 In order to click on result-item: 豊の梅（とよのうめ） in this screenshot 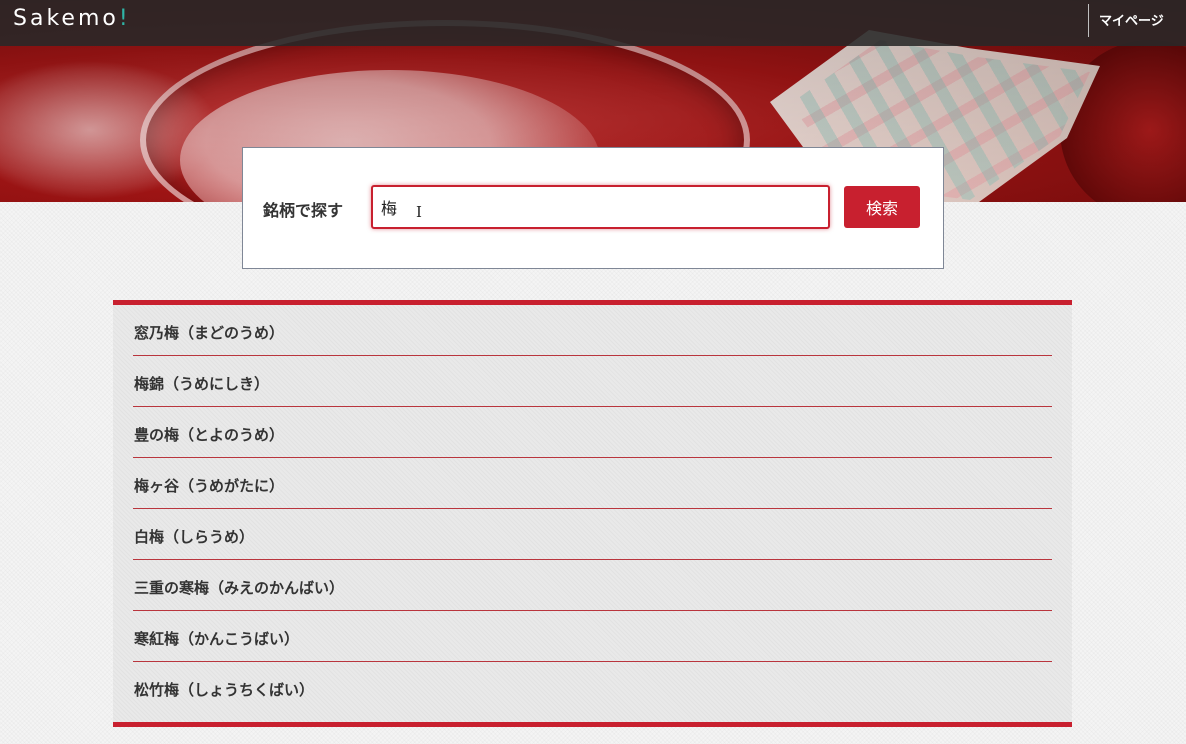, I will do `click(592, 432)`.